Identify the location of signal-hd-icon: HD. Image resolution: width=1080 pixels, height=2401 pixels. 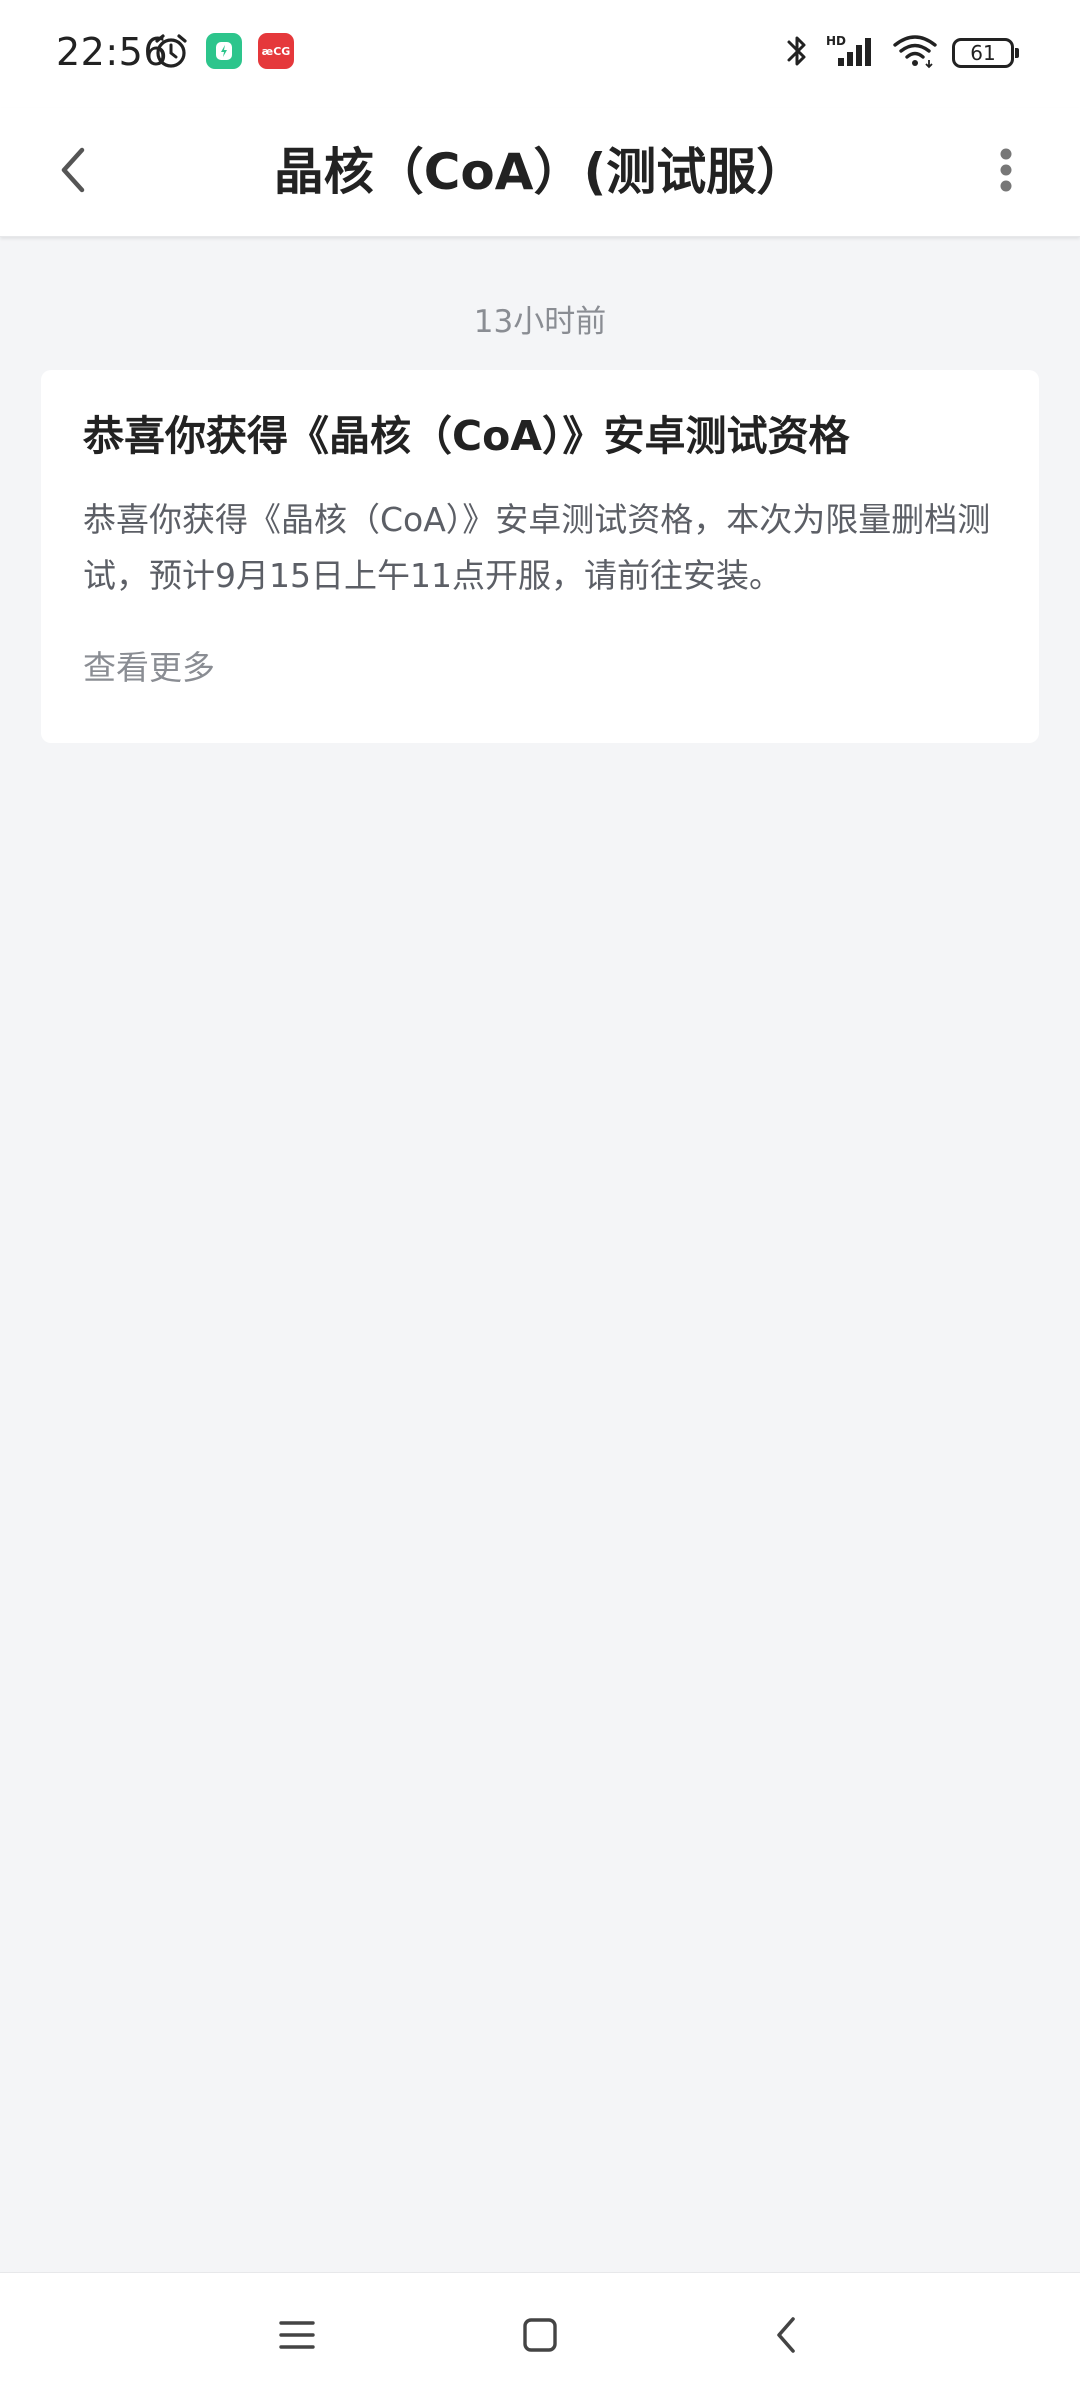
(851, 53).